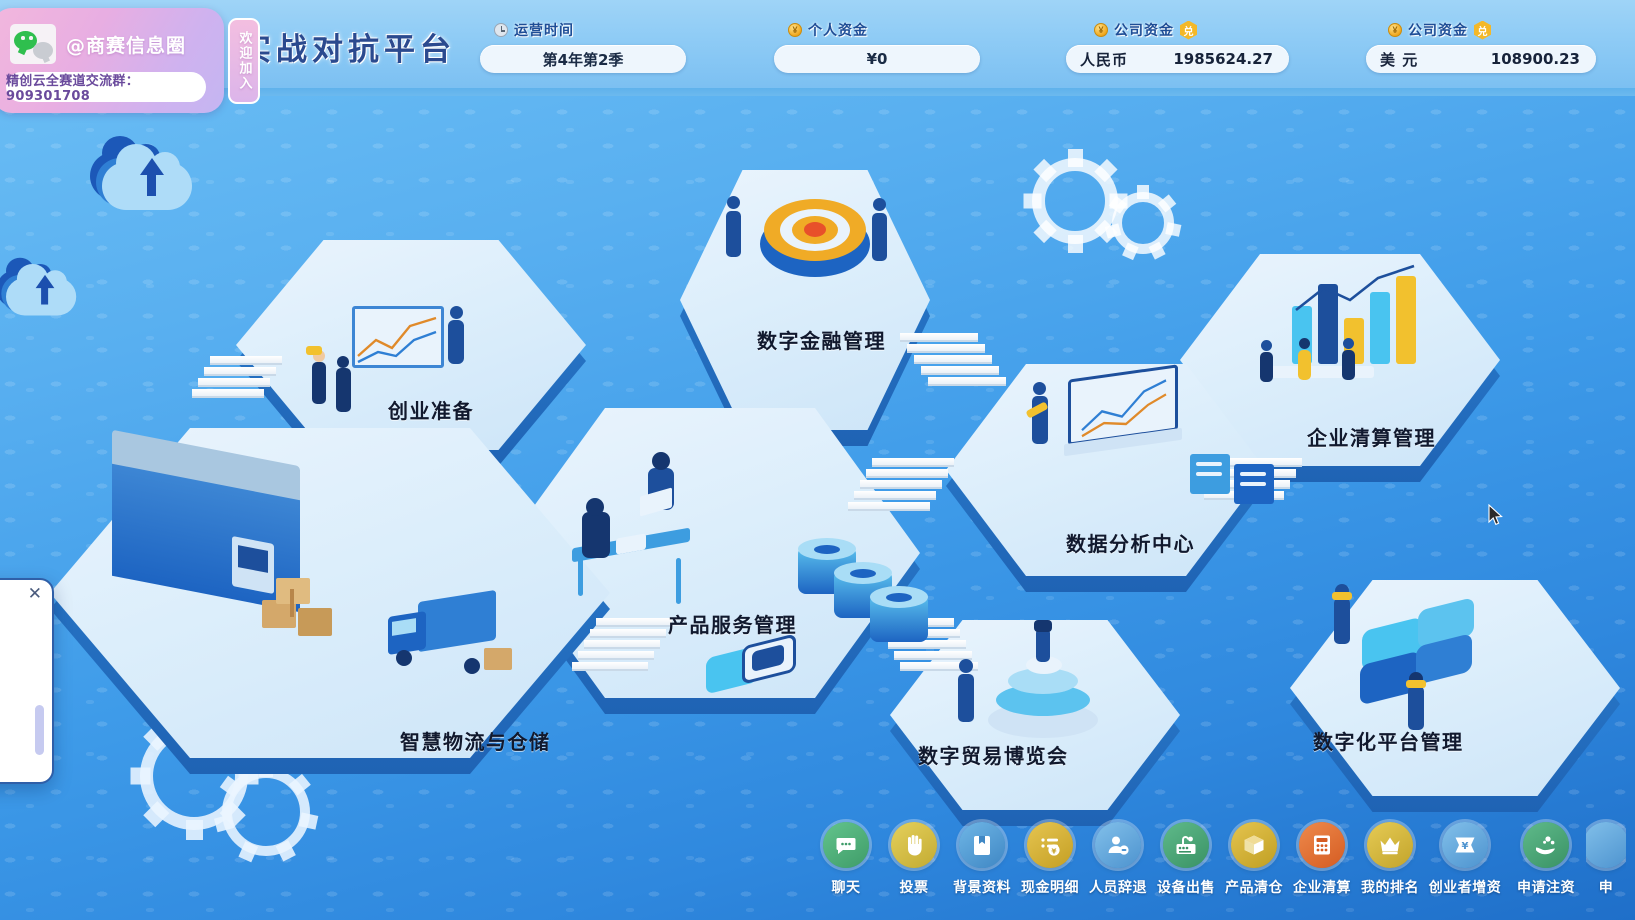 This screenshot has height=920, width=1635. I want to click on promo-row: @商赛信息圈, so click(98, 44).